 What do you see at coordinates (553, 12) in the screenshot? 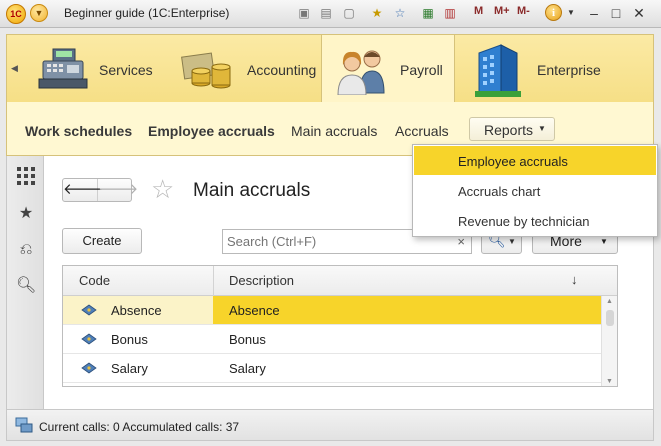
I see `info-icon: i` at bounding box center [553, 12].